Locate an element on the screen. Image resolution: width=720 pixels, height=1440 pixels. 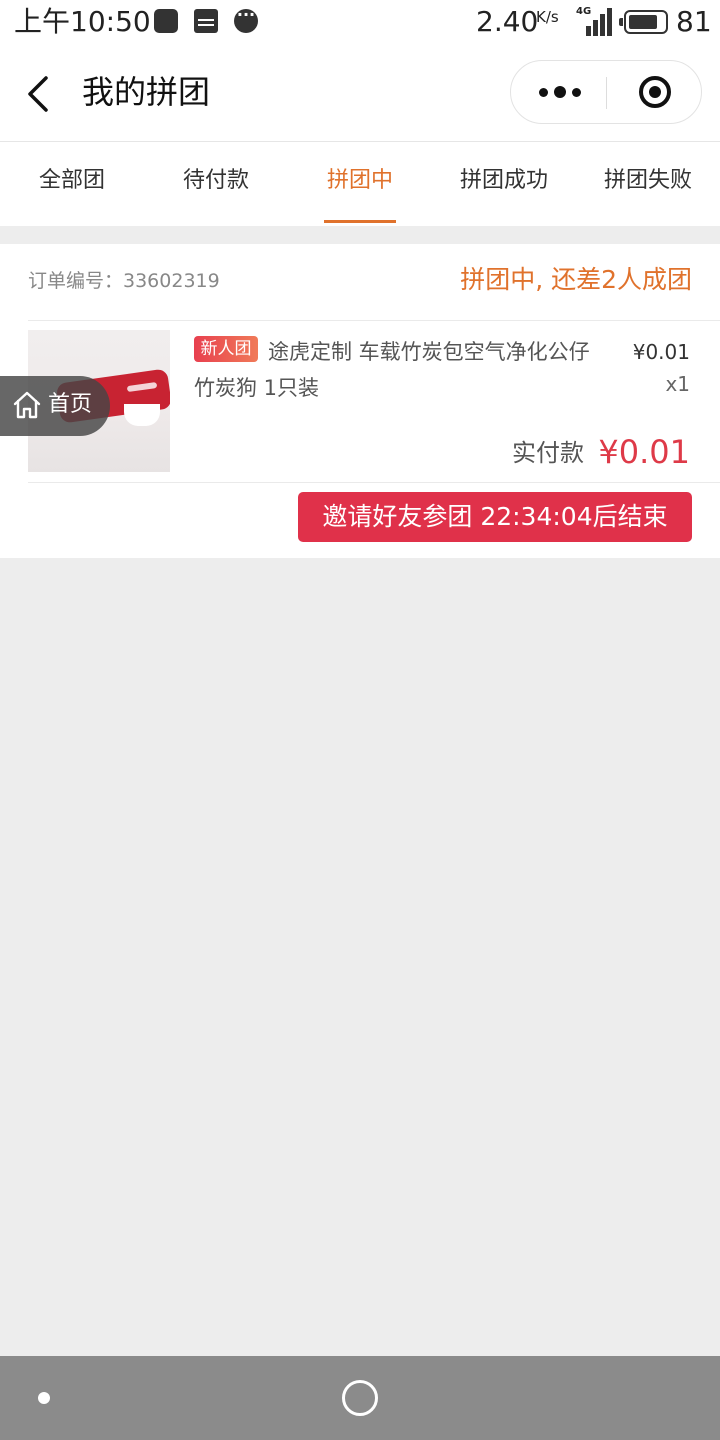
home-float-button: 首页 is located at coordinates (55, 406).